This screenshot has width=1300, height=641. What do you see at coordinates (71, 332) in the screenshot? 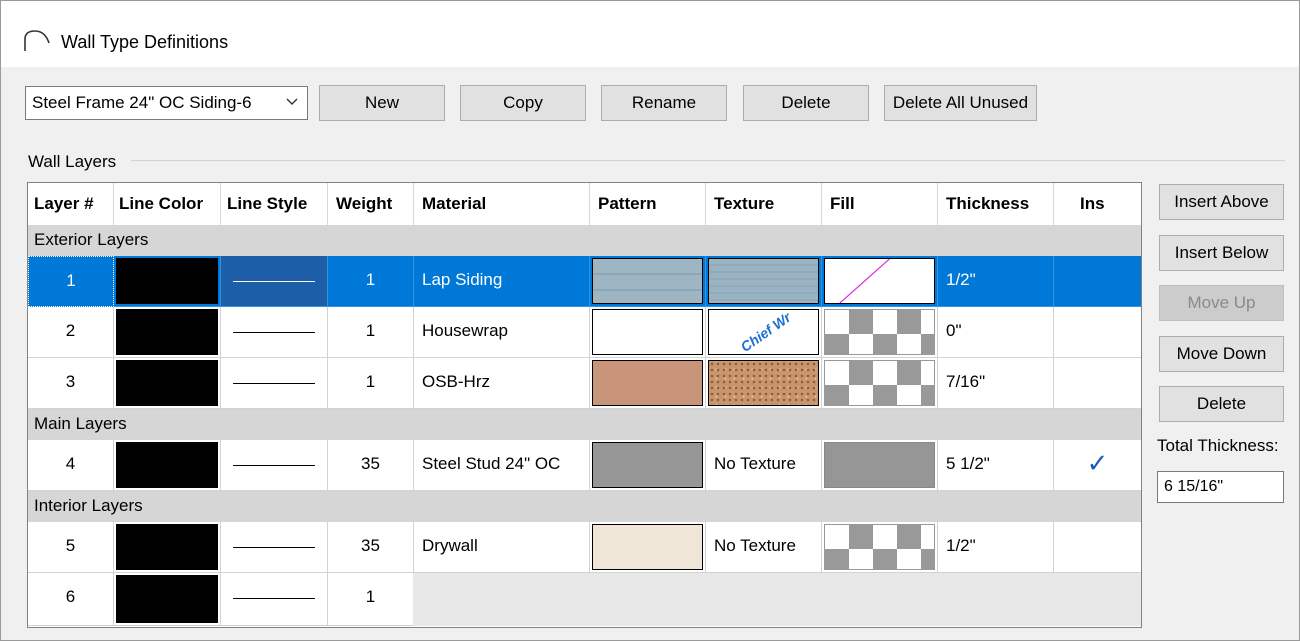
I see `layer-number: 2` at bounding box center [71, 332].